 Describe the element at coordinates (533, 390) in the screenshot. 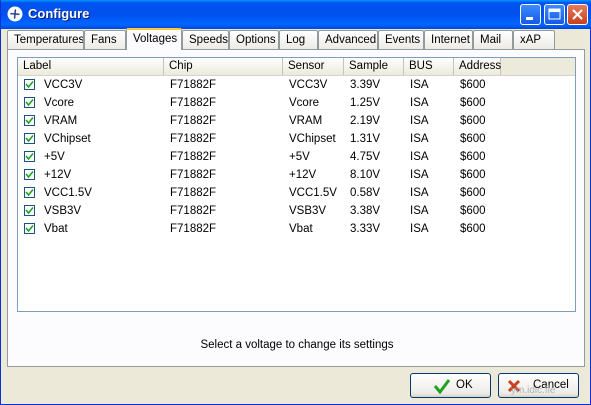

I see `watermark: ym.idic.fle` at that location.